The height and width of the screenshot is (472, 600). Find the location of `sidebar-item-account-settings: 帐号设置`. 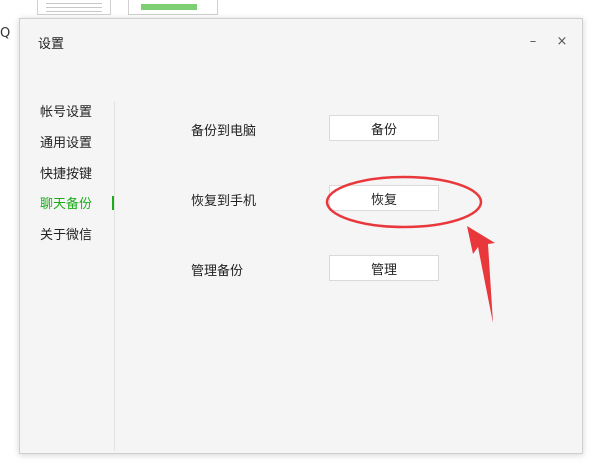

sidebar-item-account-settings: 帐号设置 is located at coordinates (66, 110).